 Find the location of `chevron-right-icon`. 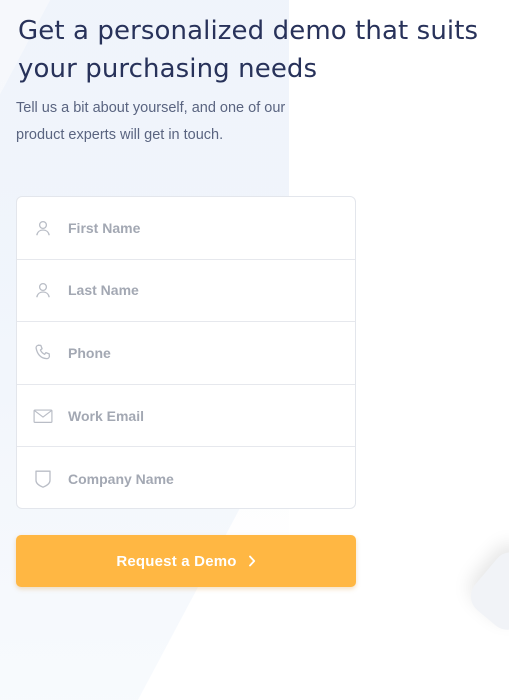

chevron-right-icon is located at coordinates (252, 561).